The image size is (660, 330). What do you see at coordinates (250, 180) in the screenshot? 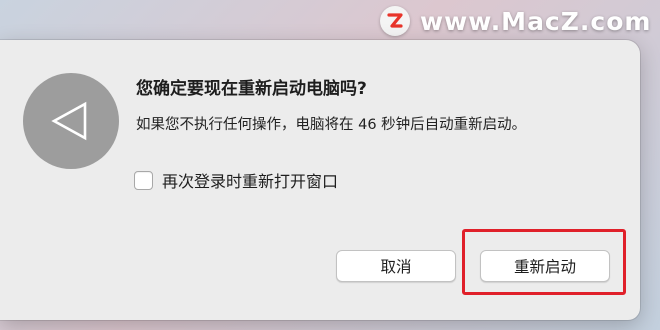
I see `reopen-windows-label: 再次登录时重新打开窗口` at bounding box center [250, 180].